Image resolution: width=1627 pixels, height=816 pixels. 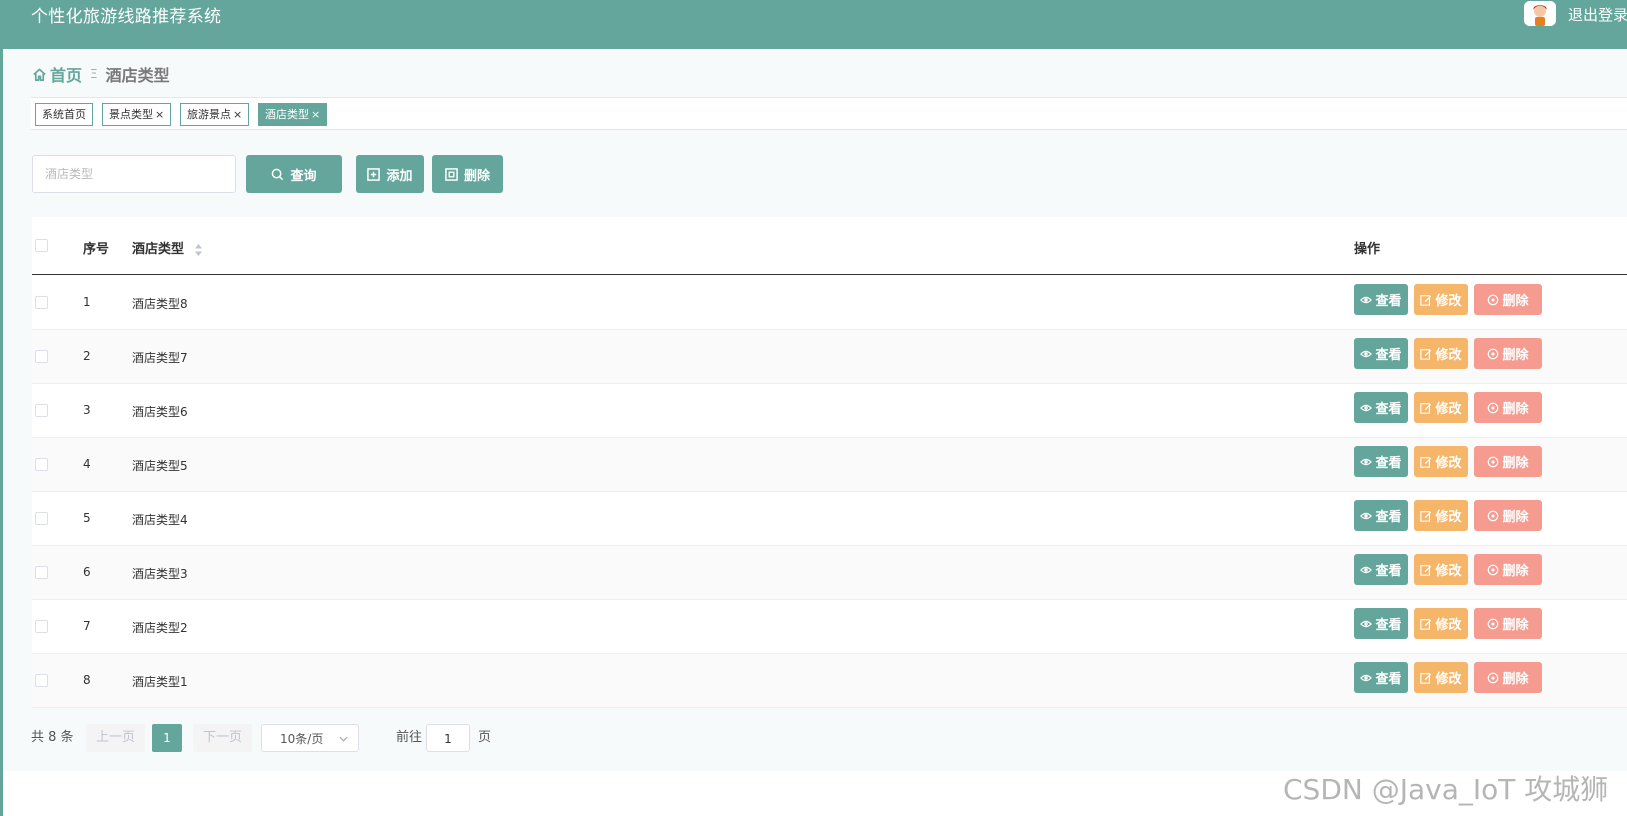 What do you see at coordinates (293, 114) in the screenshot?
I see `tag-hotel-type: 酒店类型 ×` at bounding box center [293, 114].